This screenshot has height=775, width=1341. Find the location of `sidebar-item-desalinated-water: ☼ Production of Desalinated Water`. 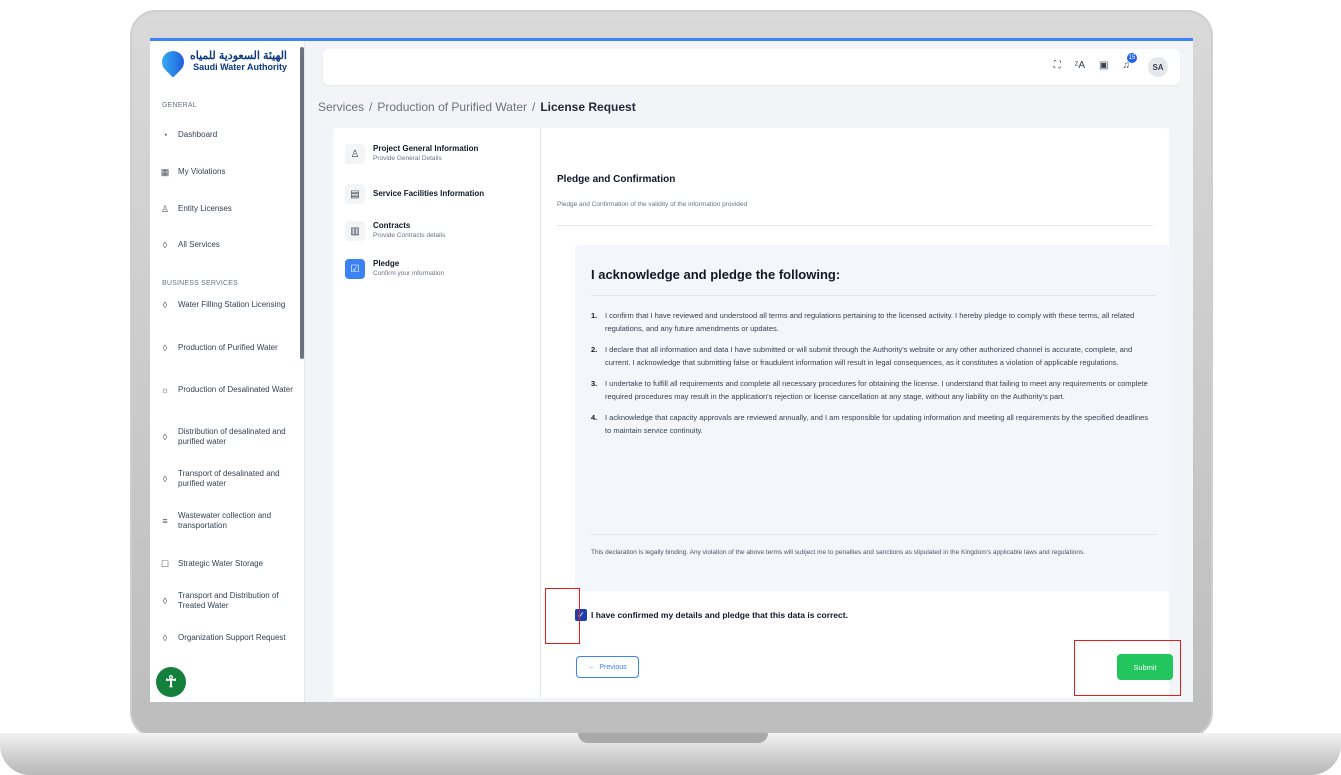

sidebar-item-desalinated-water: ☼ Production of Desalinated Water is located at coordinates (230, 390).